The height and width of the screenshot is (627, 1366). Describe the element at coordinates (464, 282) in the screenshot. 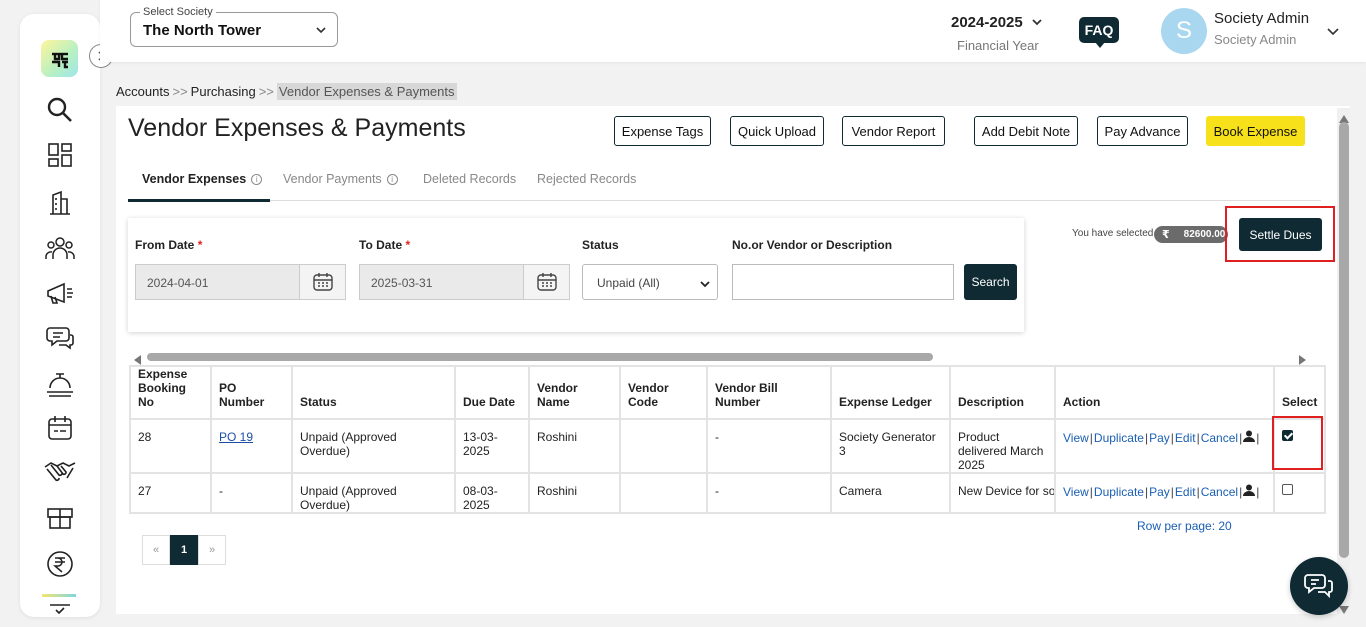

I see `to-date-field: 2025-03-31` at that location.